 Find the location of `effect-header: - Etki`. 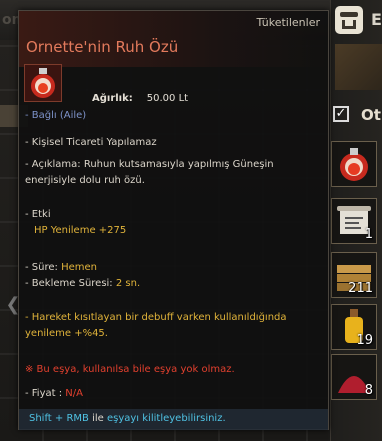

effect-header: - Etki is located at coordinates (38, 214).